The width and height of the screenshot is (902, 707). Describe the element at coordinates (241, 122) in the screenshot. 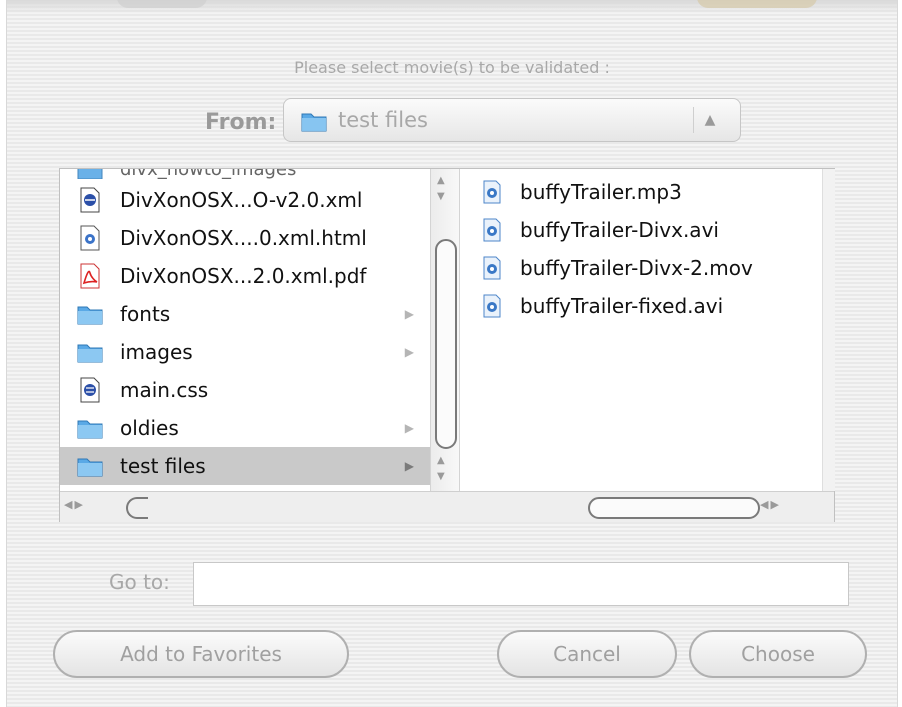

I see `from-label: From:` at that location.